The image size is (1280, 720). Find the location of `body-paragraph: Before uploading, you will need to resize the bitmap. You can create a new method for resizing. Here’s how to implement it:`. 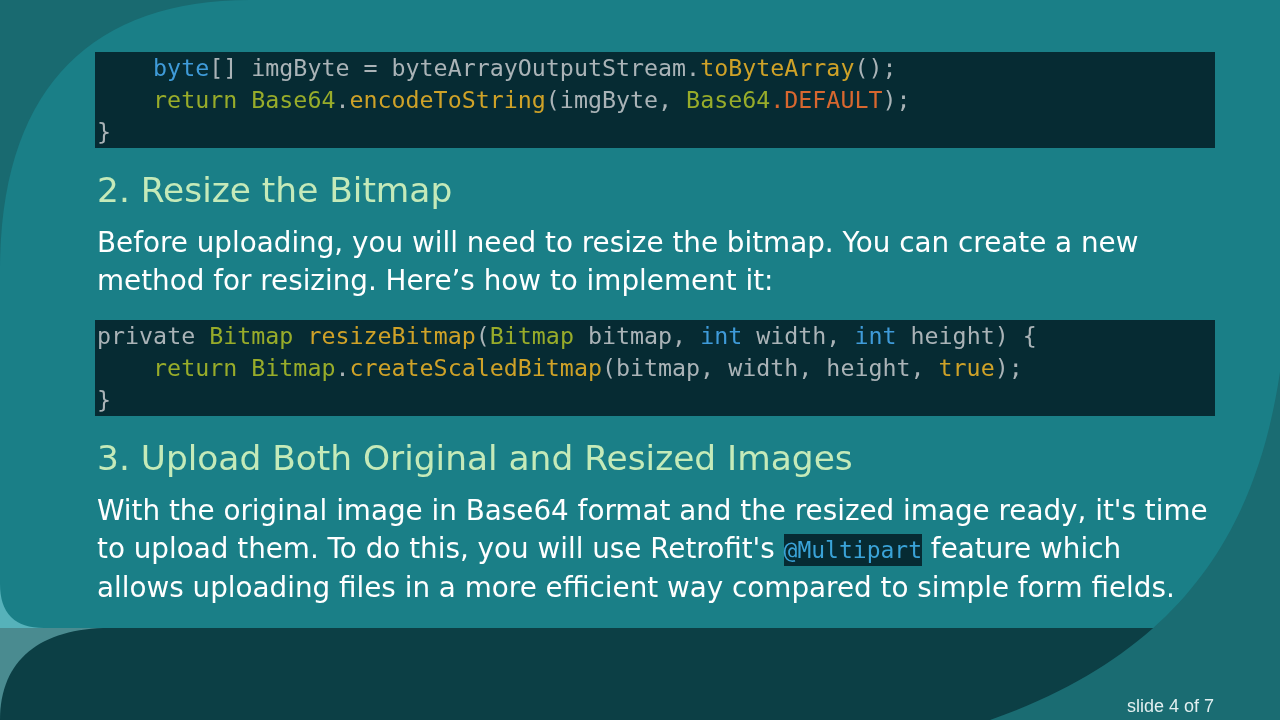

body-paragraph: Before uploading, you will need to resize the bitmap. You can create a new method for resizing. Here’s how to implement it: is located at coordinates (618, 262).